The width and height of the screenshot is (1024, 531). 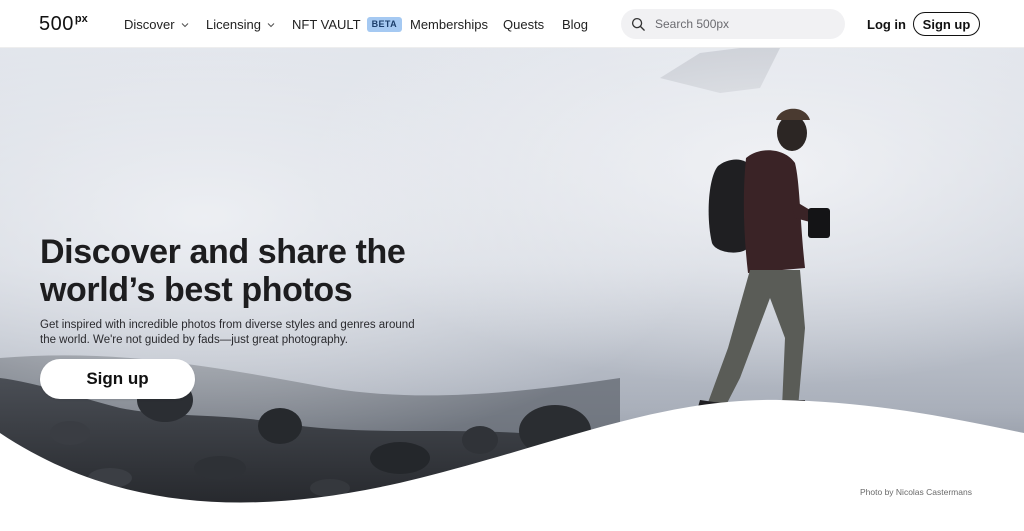 What do you see at coordinates (56, 24) in the screenshot?
I see `logo-text: 500` at bounding box center [56, 24].